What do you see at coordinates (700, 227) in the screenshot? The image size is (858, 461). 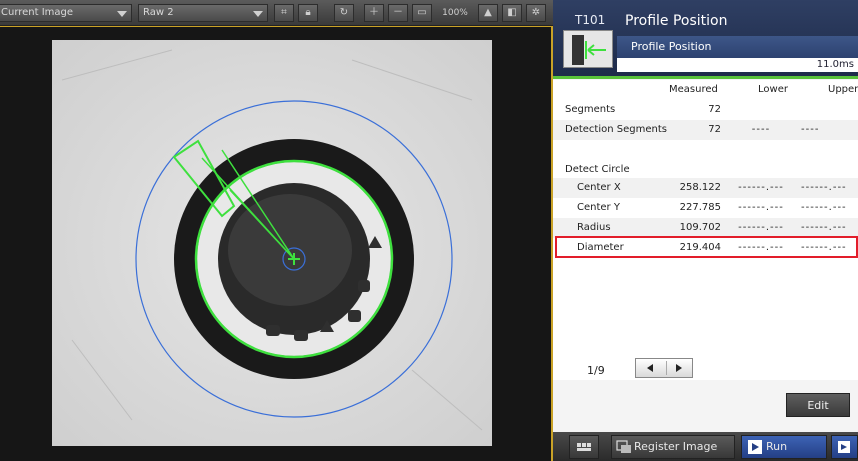 I see `row-measured: 109.702` at bounding box center [700, 227].